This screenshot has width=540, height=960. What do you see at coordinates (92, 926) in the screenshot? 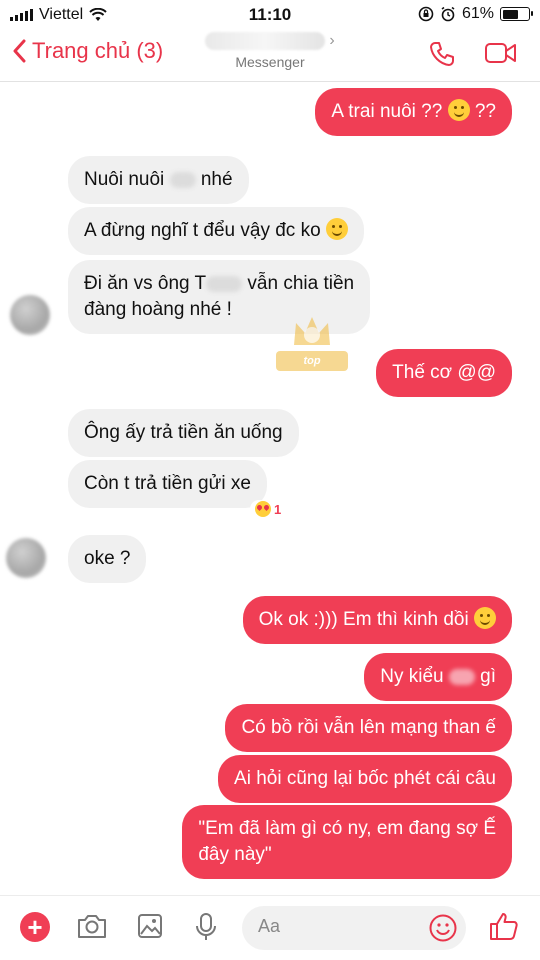
I see `camera-icon` at bounding box center [92, 926].